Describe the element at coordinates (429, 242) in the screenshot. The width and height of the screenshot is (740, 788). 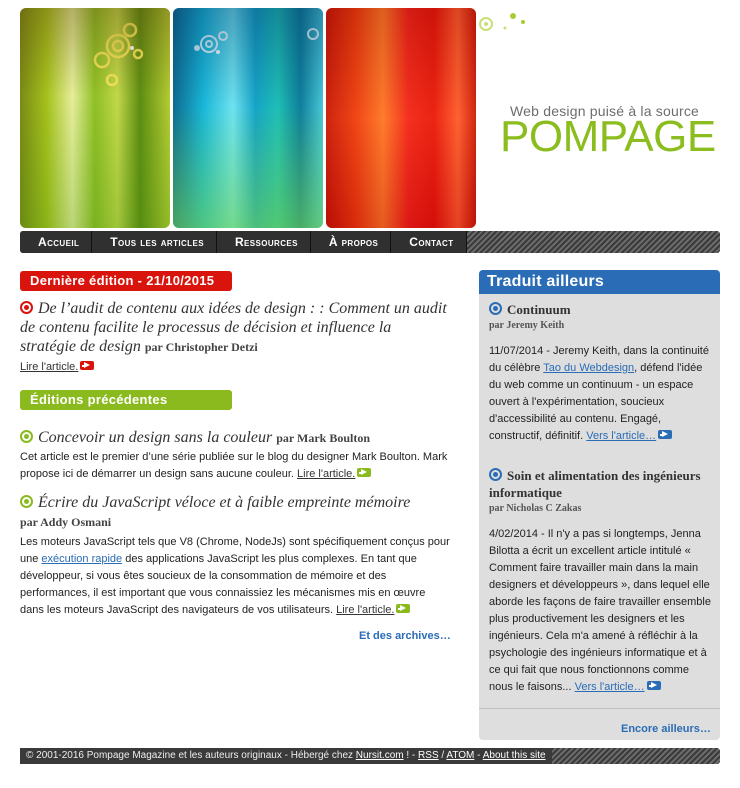
I see `nav-item-contact: Contact` at that location.